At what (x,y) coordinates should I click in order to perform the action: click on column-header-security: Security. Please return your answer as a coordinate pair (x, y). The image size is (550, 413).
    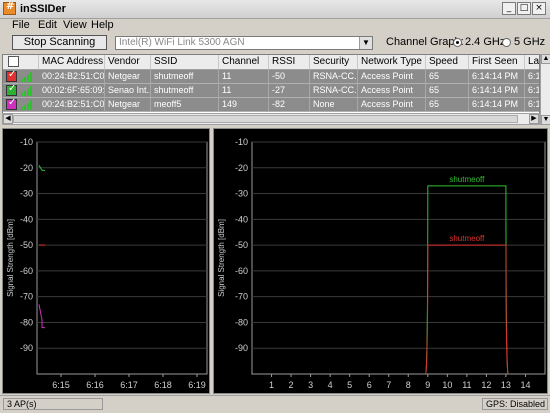
    Looking at the image, I should click on (334, 62).